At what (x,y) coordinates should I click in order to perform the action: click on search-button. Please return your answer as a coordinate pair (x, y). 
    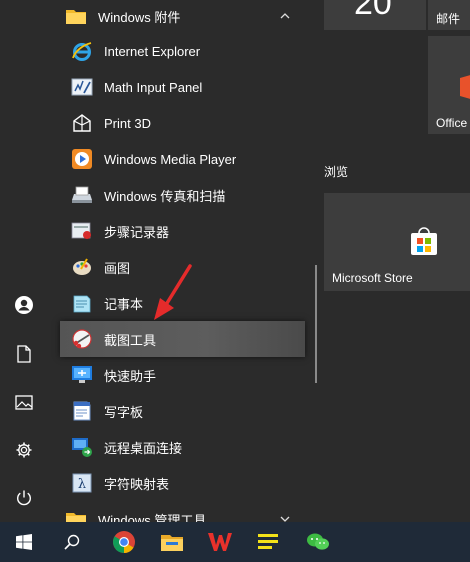
    Looking at the image, I should click on (72, 542).